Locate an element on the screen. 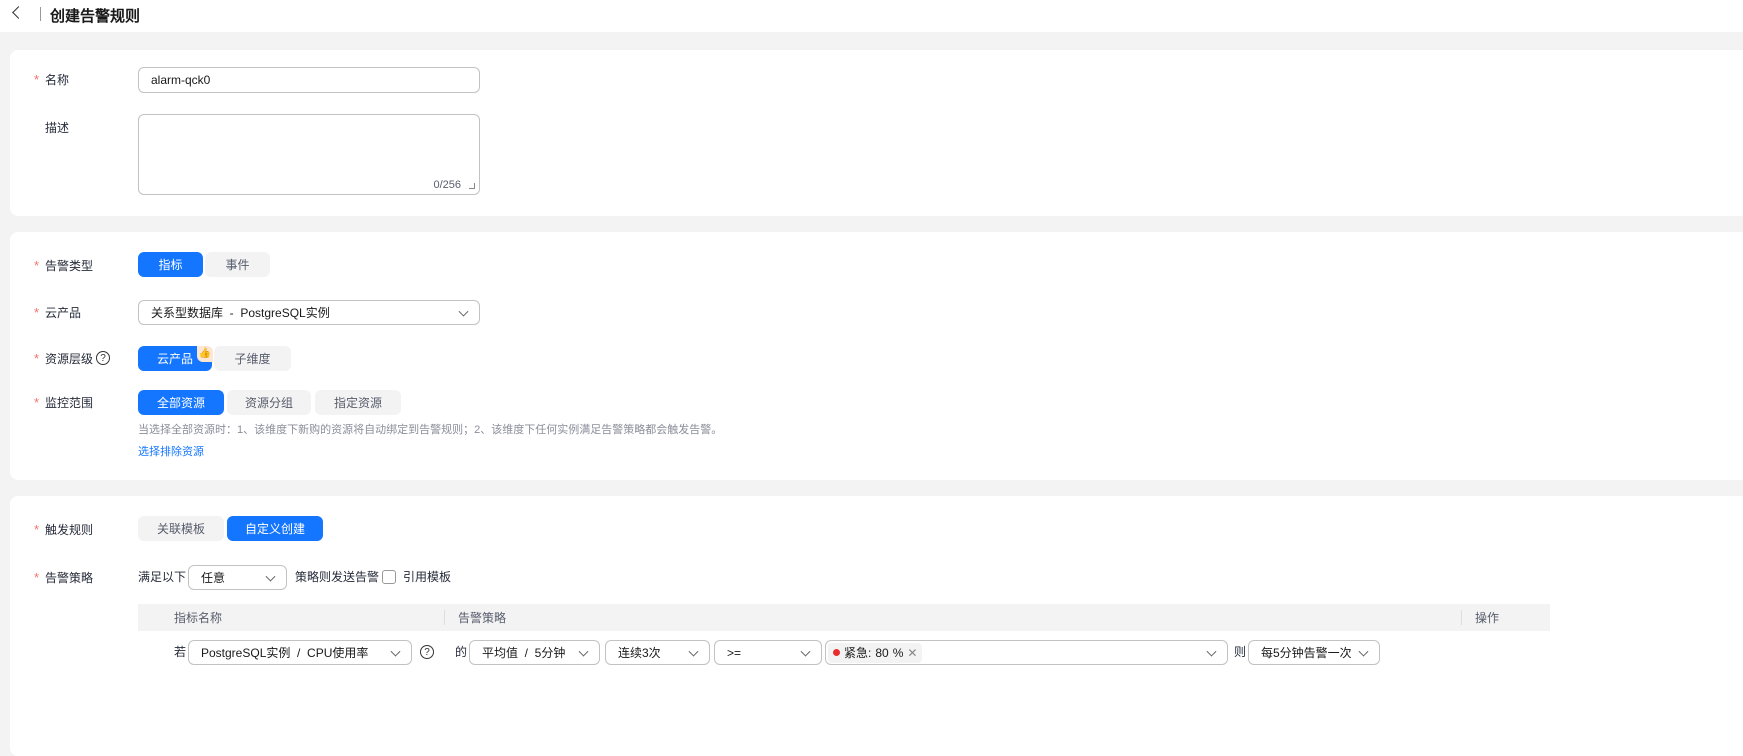 The height and width of the screenshot is (756, 1743). use-template-checkbox is located at coordinates (389, 577).